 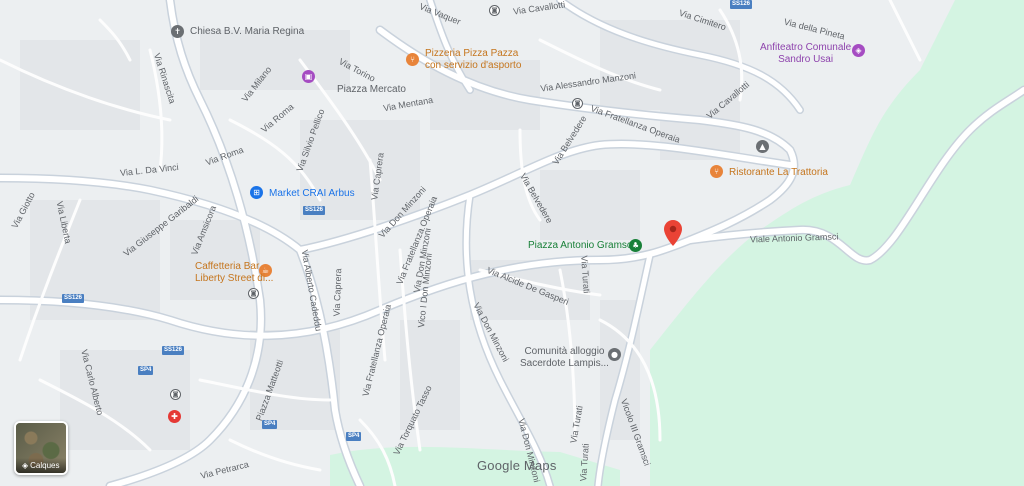 What do you see at coordinates (45, 465) in the screenshot?
I see `layers-label: Calques` at bounding box center [45, 465].